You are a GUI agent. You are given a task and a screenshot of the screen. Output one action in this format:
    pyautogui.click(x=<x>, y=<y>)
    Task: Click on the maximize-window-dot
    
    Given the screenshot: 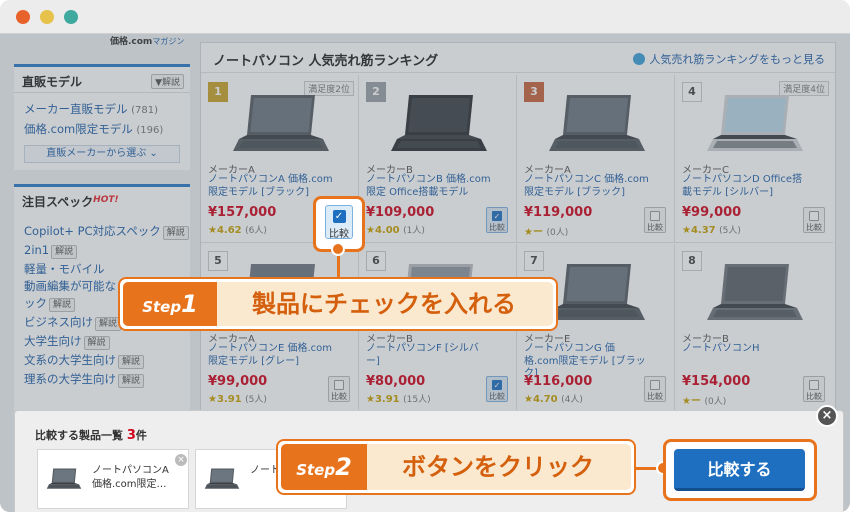 What is the action you would take?
    pyautogui.click(x=71, y=17)
    